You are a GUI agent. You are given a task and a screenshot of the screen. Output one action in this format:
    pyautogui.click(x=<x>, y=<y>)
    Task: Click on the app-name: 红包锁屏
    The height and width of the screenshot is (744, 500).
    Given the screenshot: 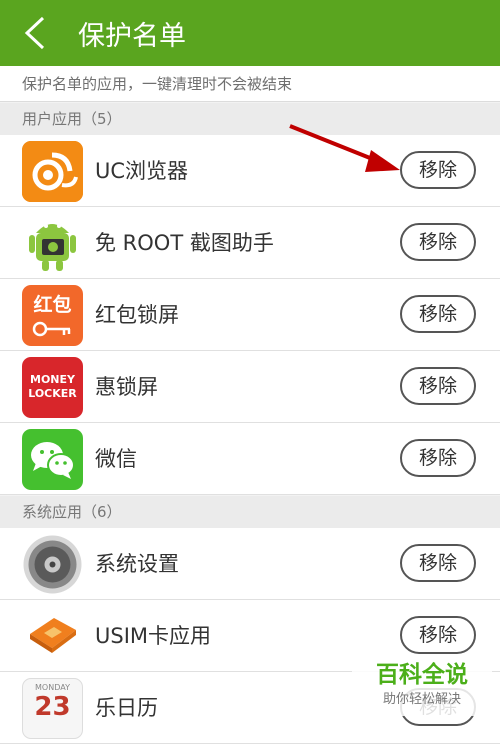 What is the action you would take?
    pyautogui.click(x=137, y=315)
    